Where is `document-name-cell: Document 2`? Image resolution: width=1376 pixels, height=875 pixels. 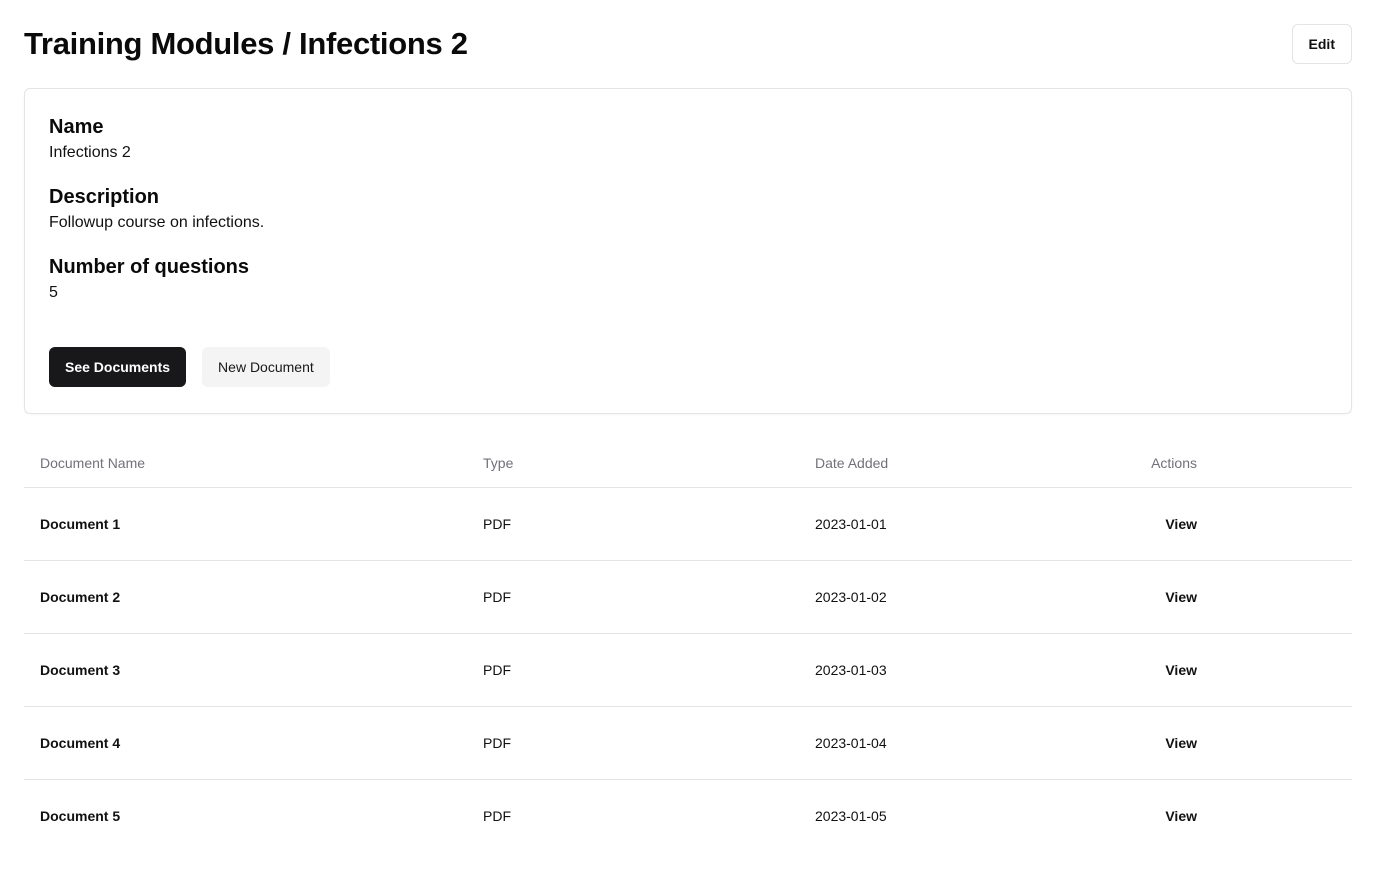 document-name-cell: Document 2 is located at coordinates (245, 597).